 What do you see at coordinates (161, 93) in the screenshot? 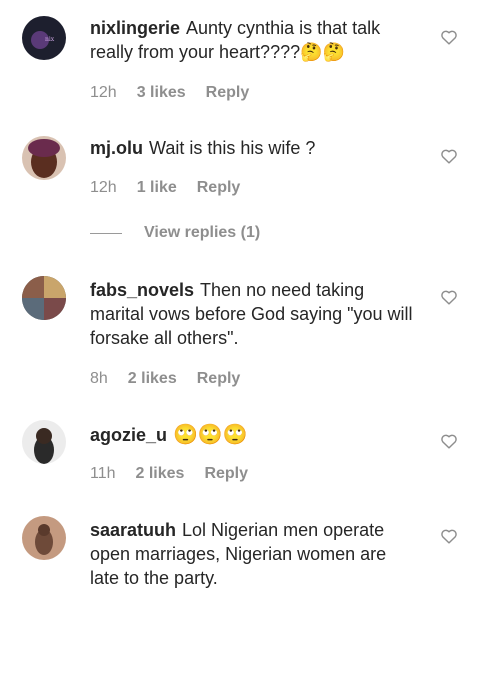
I see `likes-count: 3 likes` at bounding box center [161, 93].